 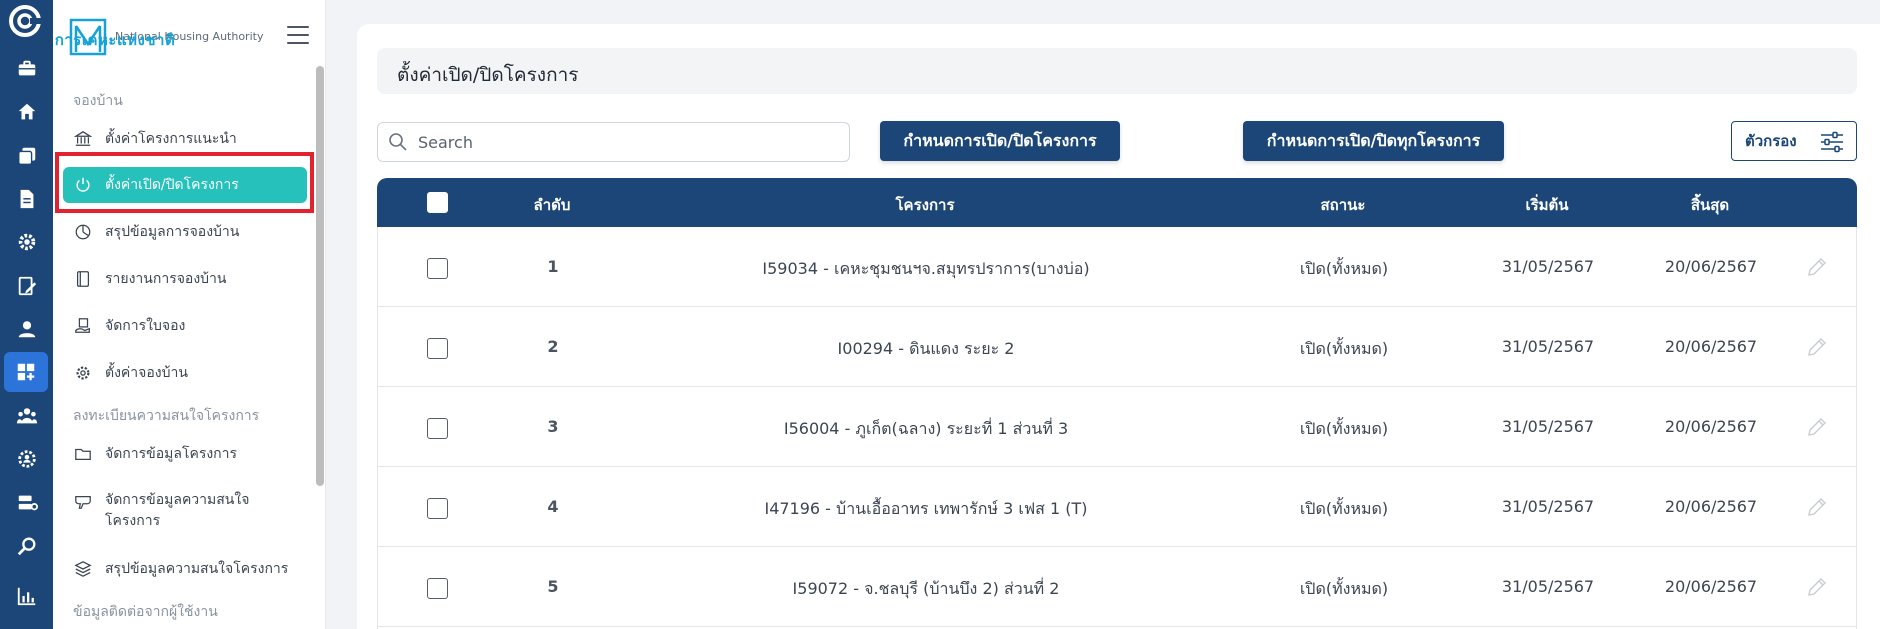 I want to click on sidebar-item-label: จัดการข้อมูลความสนใจโครงการ, so click(x=177, y=510).